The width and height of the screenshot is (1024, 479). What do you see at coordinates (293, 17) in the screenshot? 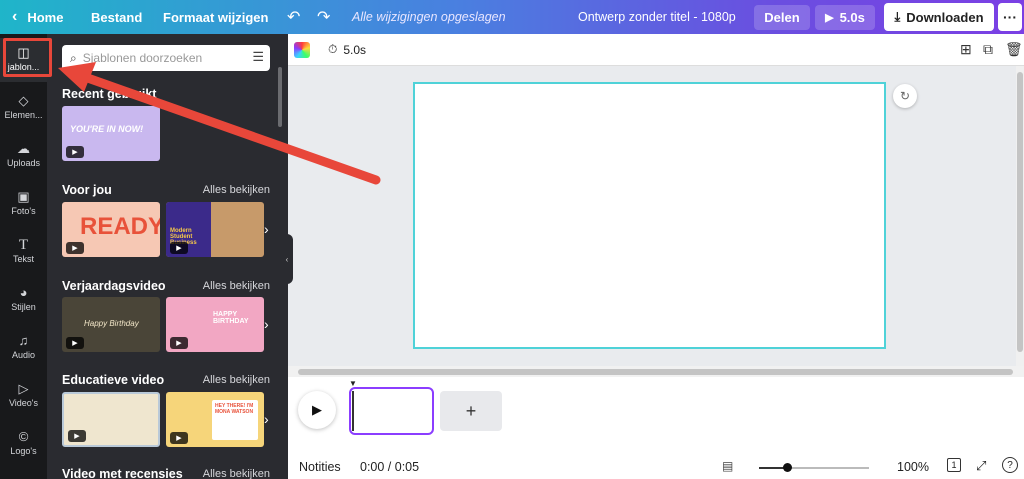
I see `undo-icon: ↶` at bounding box center [293, 17].